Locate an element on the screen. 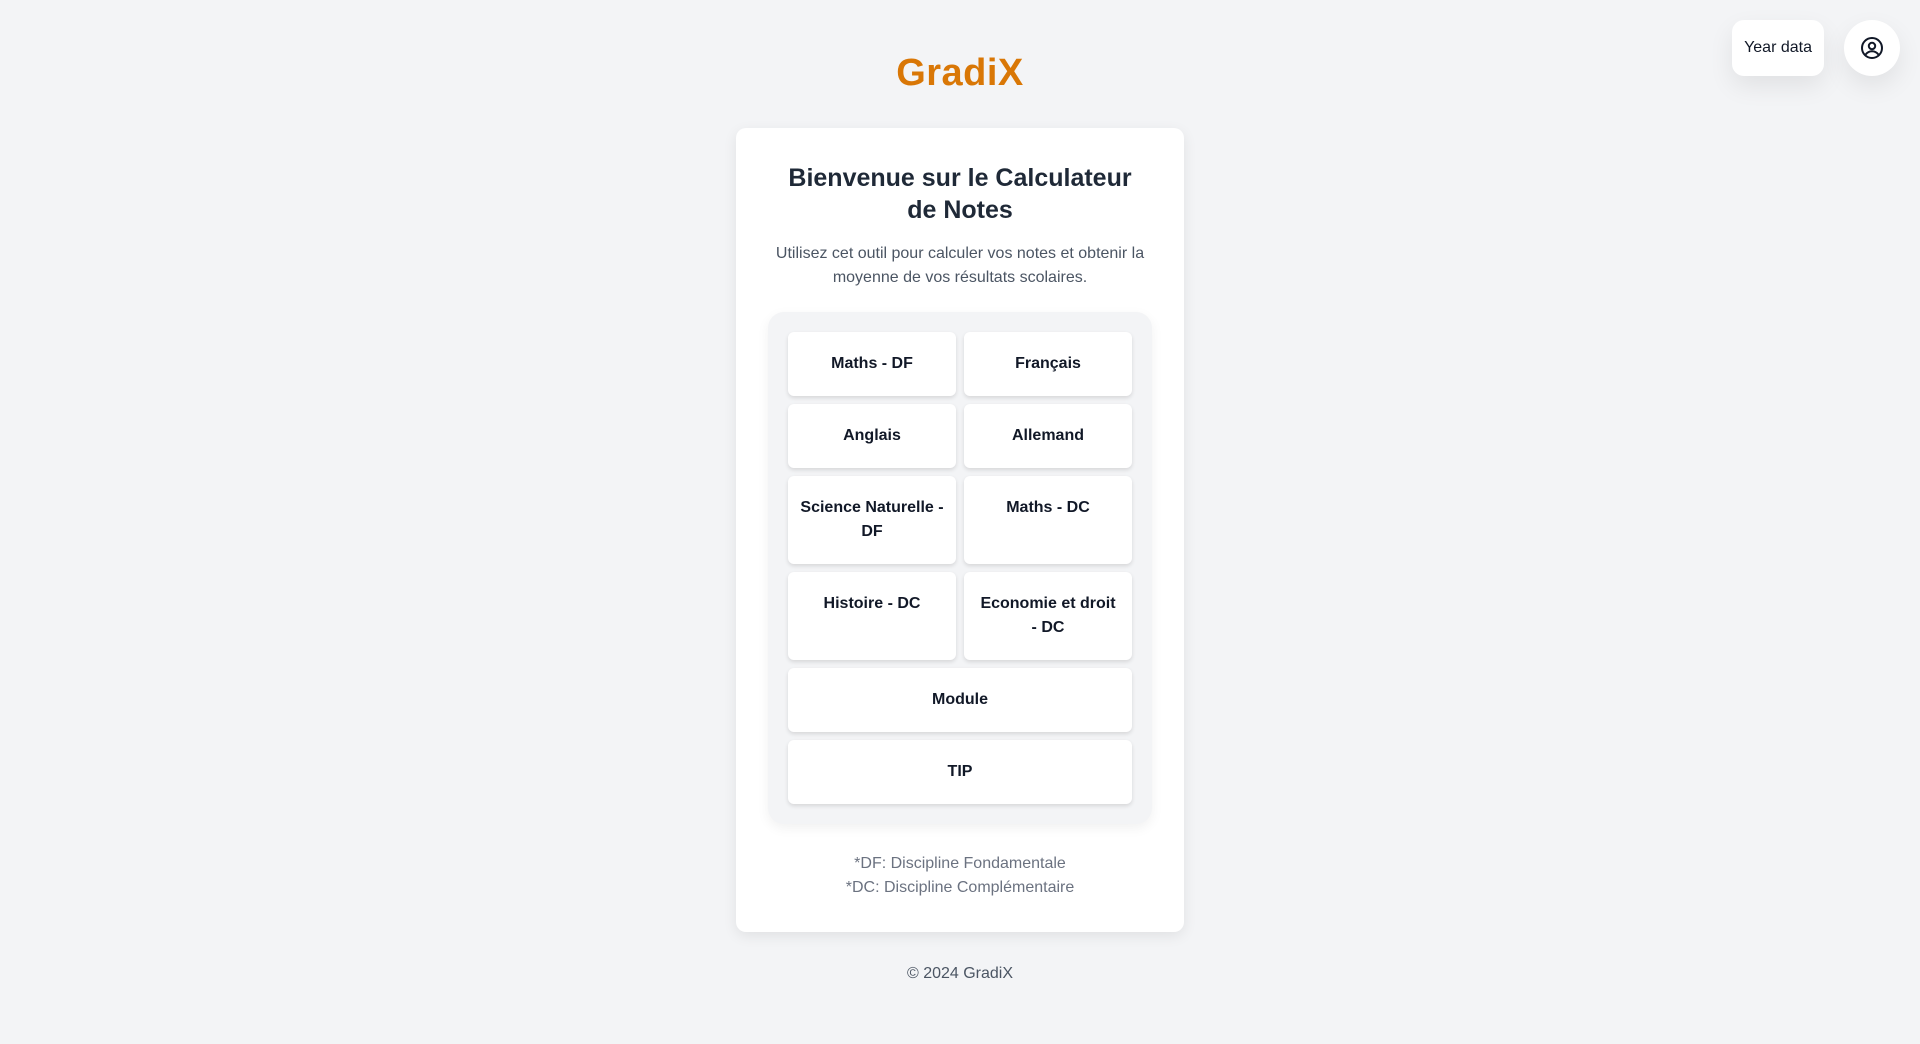 The image size is (1920, 1044). subject-button-allemand: Allemand is located at coordinates (1048, 436).